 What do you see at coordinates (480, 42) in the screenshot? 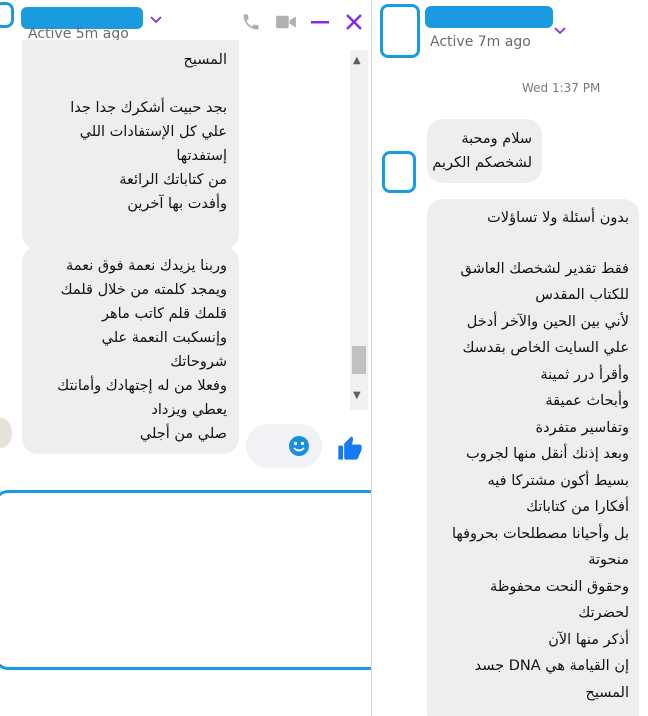
I see `active-status: Active 7m ago` at bounding box center [480, 42].